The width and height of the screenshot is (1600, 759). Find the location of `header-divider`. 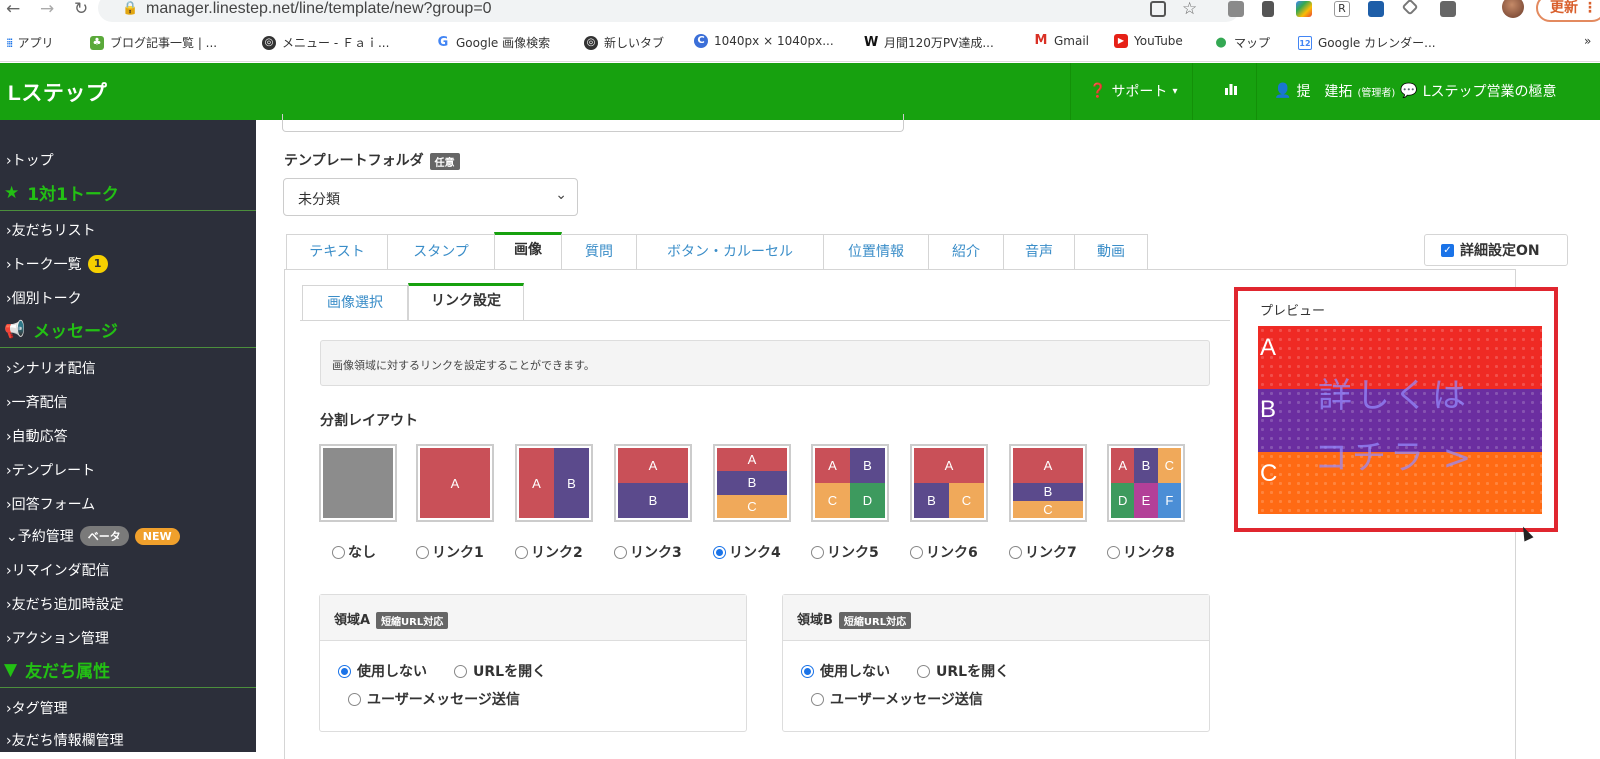

header-divider is located at coordinates (1070, 91).